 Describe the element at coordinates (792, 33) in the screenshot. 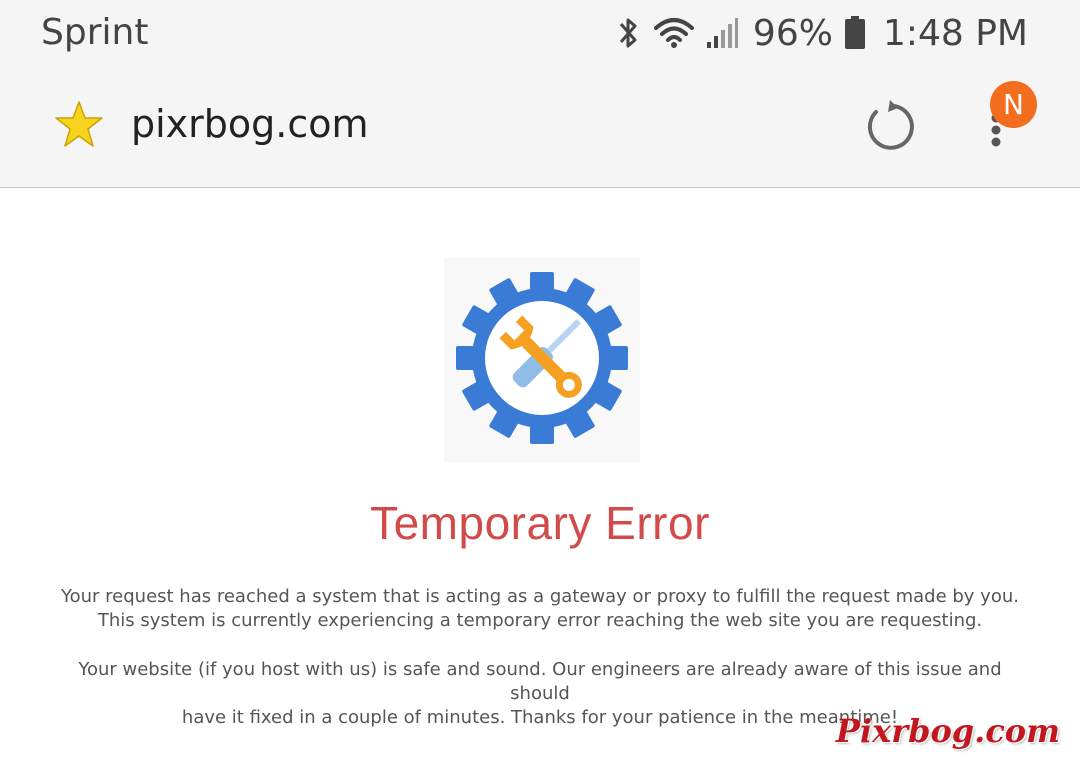

I see `battery-percent: 96%` at that location.